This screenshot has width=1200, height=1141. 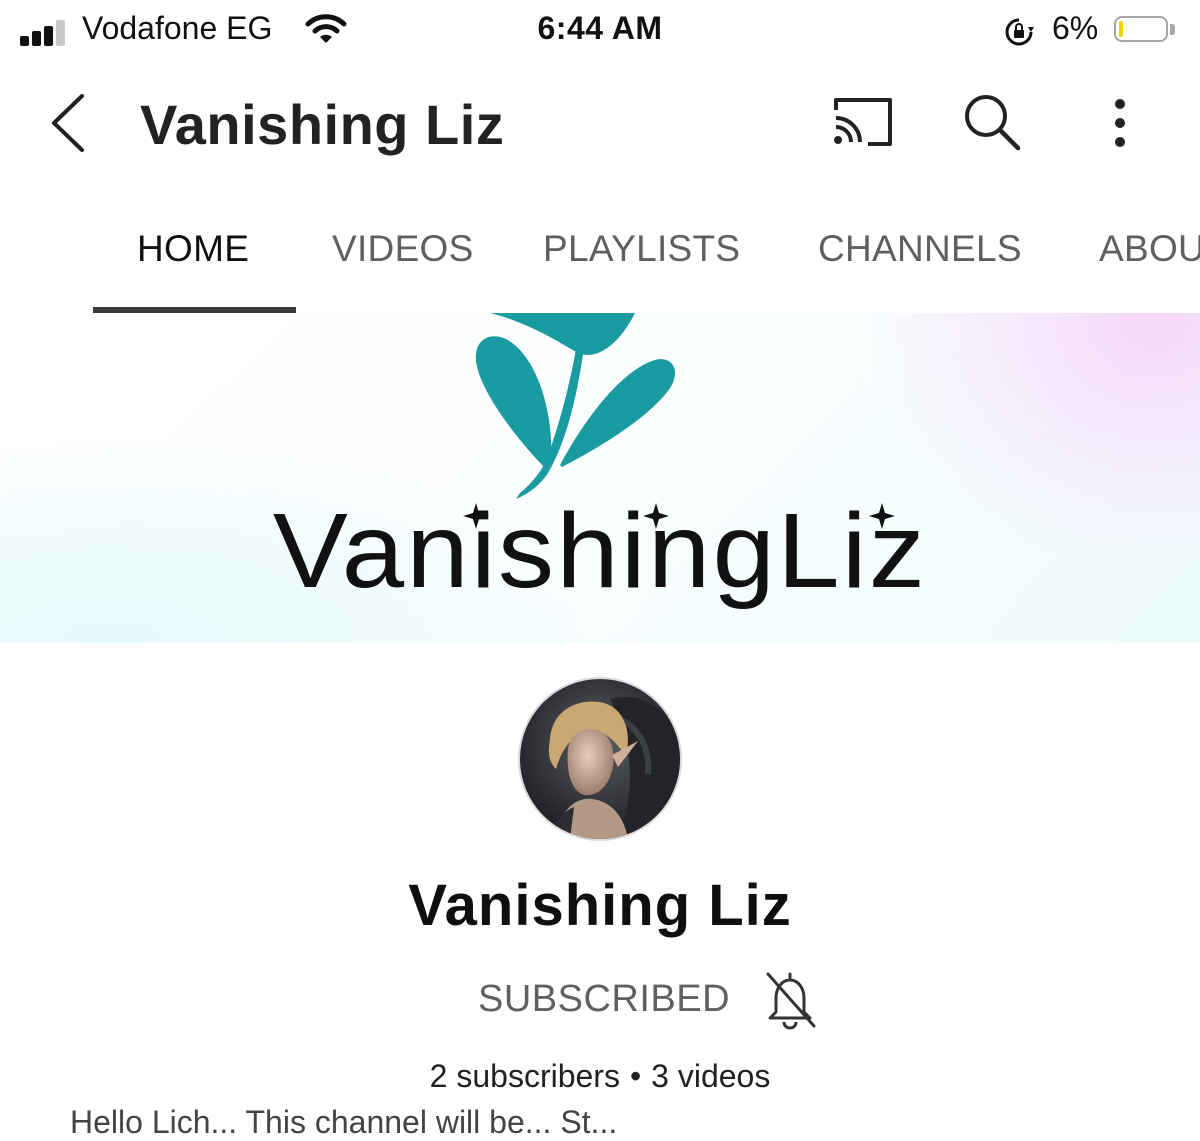 I want to click on tab-channels: CHANNELS, so click(x=920, y=249).